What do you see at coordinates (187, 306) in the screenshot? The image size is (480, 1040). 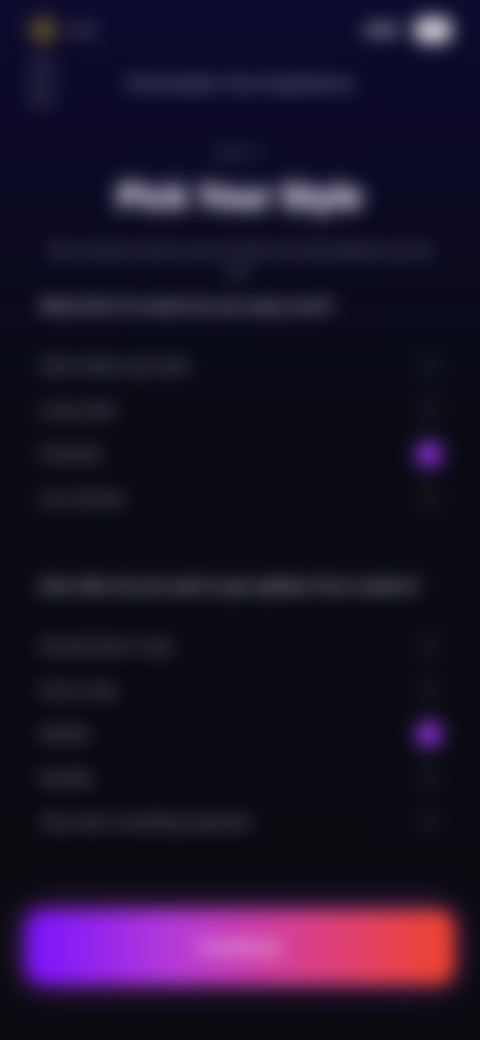 I see `question-heading: What kind of content do you enjoy most?` at bounding box center [187, 306].